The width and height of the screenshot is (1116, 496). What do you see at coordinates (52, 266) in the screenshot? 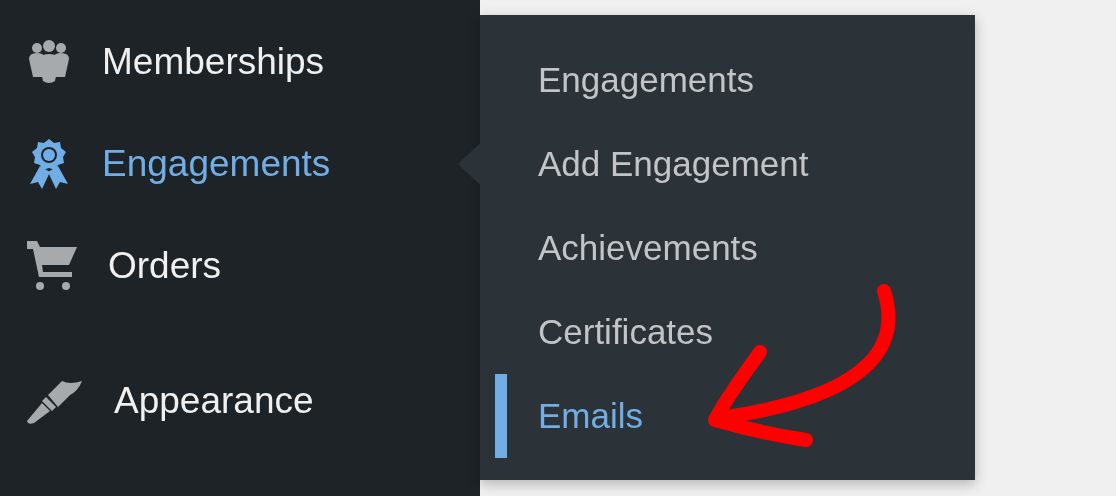
I see `cart-icon` at bounding box center [52, 266].